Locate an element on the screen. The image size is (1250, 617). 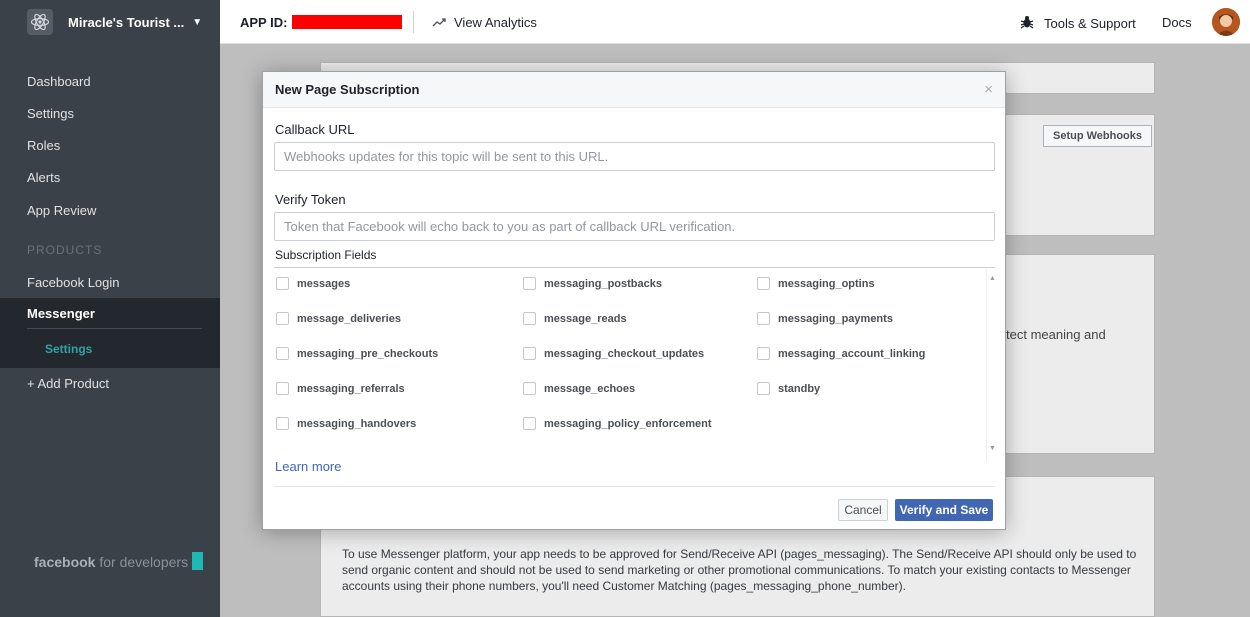
checkbox-label: message_reads is located at coordinates (585, 318).